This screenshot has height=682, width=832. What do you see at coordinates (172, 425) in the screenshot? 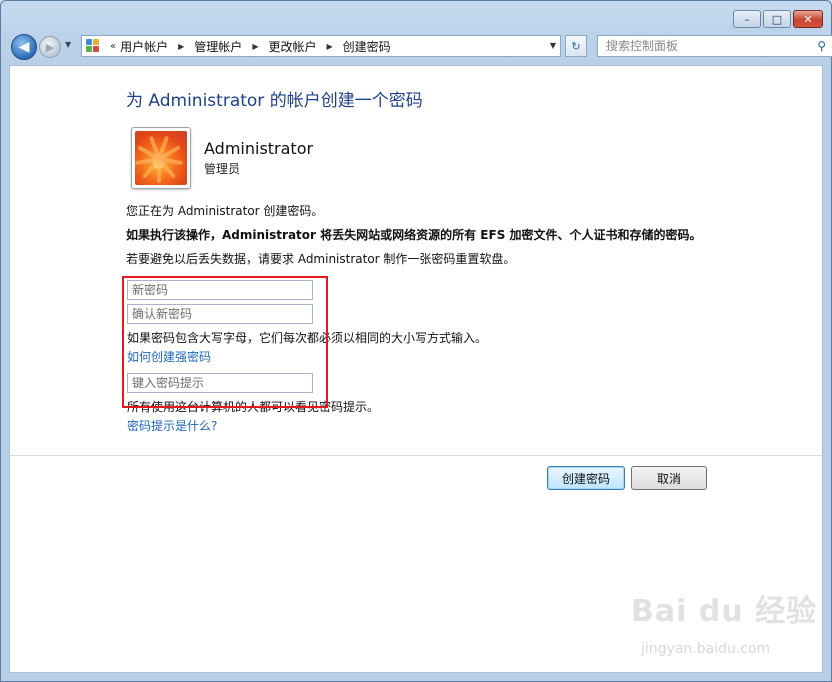
I see `password-hint-link: 密码提示是什么?` at bounding box center [172, 425].